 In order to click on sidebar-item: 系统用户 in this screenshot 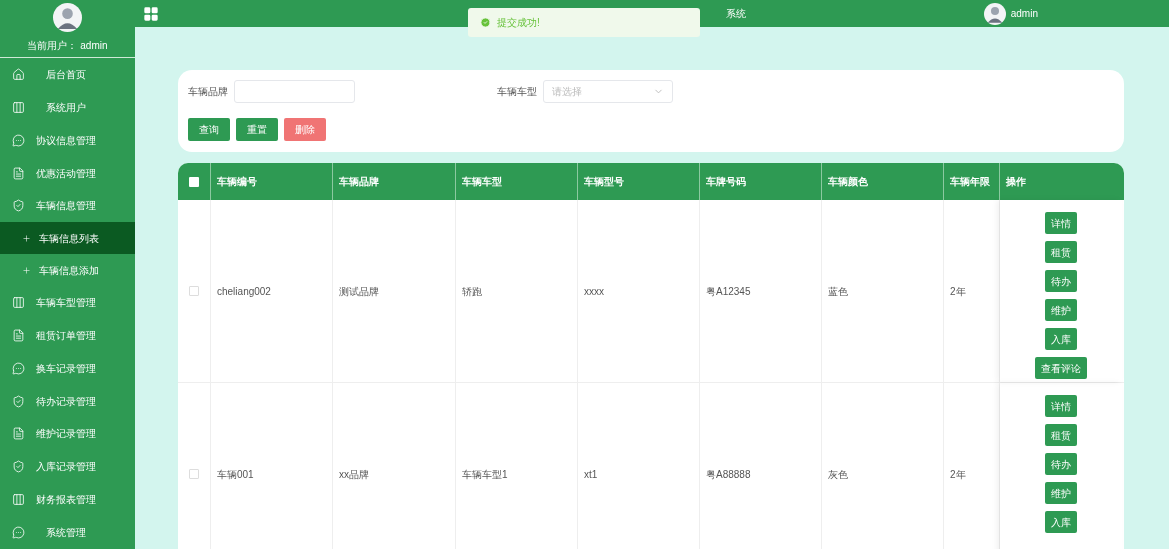, I will do `click(67, 107)`.